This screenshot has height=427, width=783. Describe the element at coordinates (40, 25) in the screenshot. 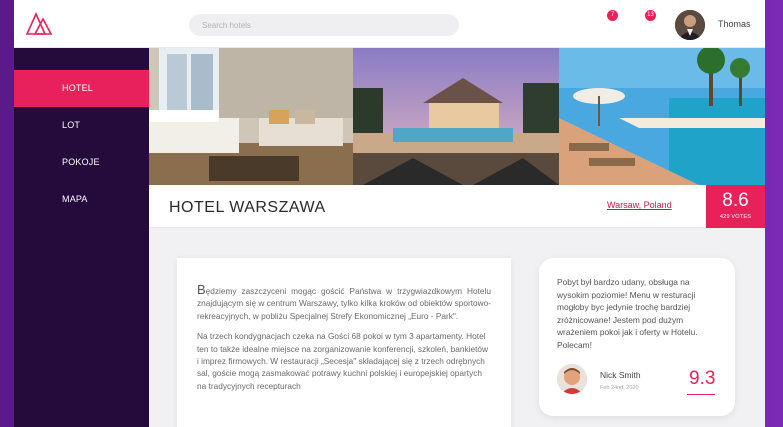

I see `logo-icon` at that location.